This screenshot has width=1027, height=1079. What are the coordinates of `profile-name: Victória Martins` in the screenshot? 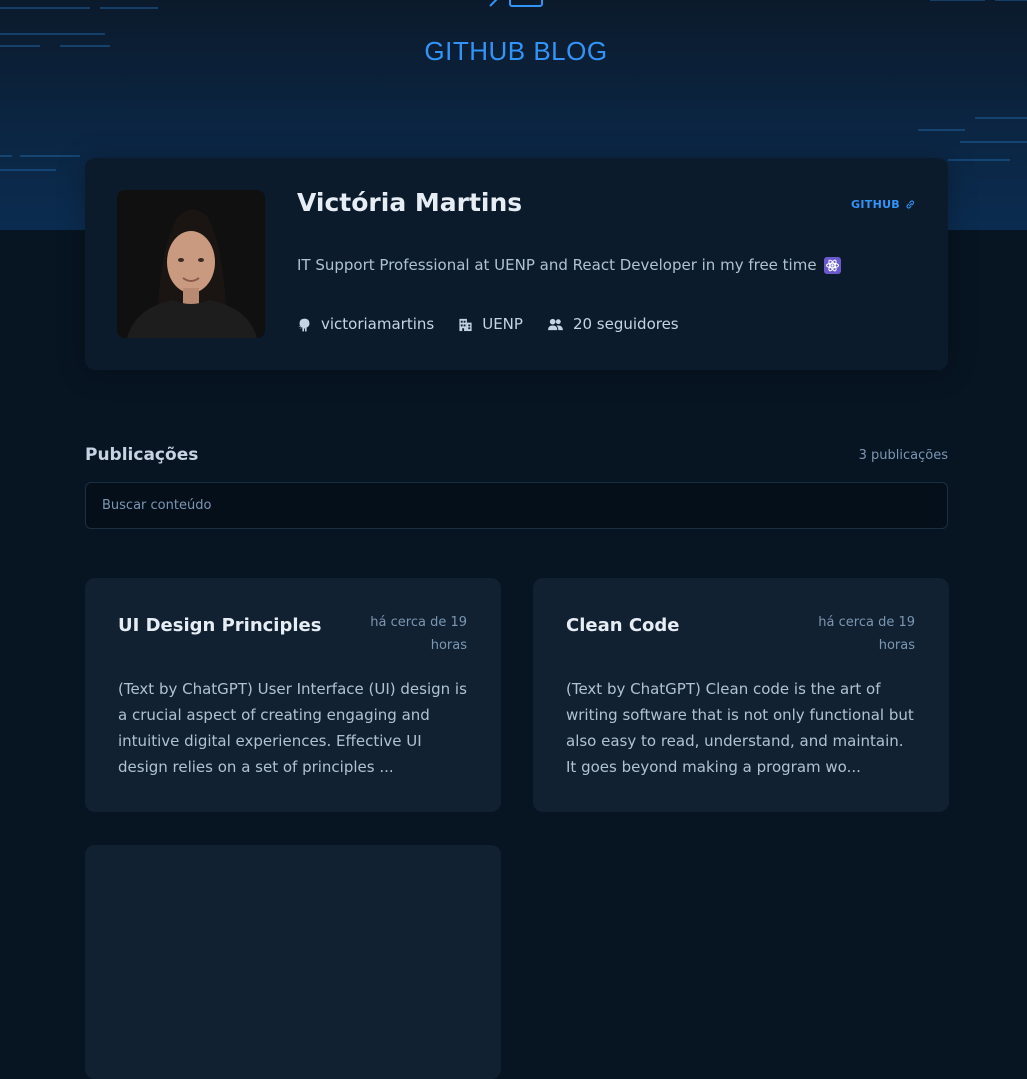 It's located at (410, 202).